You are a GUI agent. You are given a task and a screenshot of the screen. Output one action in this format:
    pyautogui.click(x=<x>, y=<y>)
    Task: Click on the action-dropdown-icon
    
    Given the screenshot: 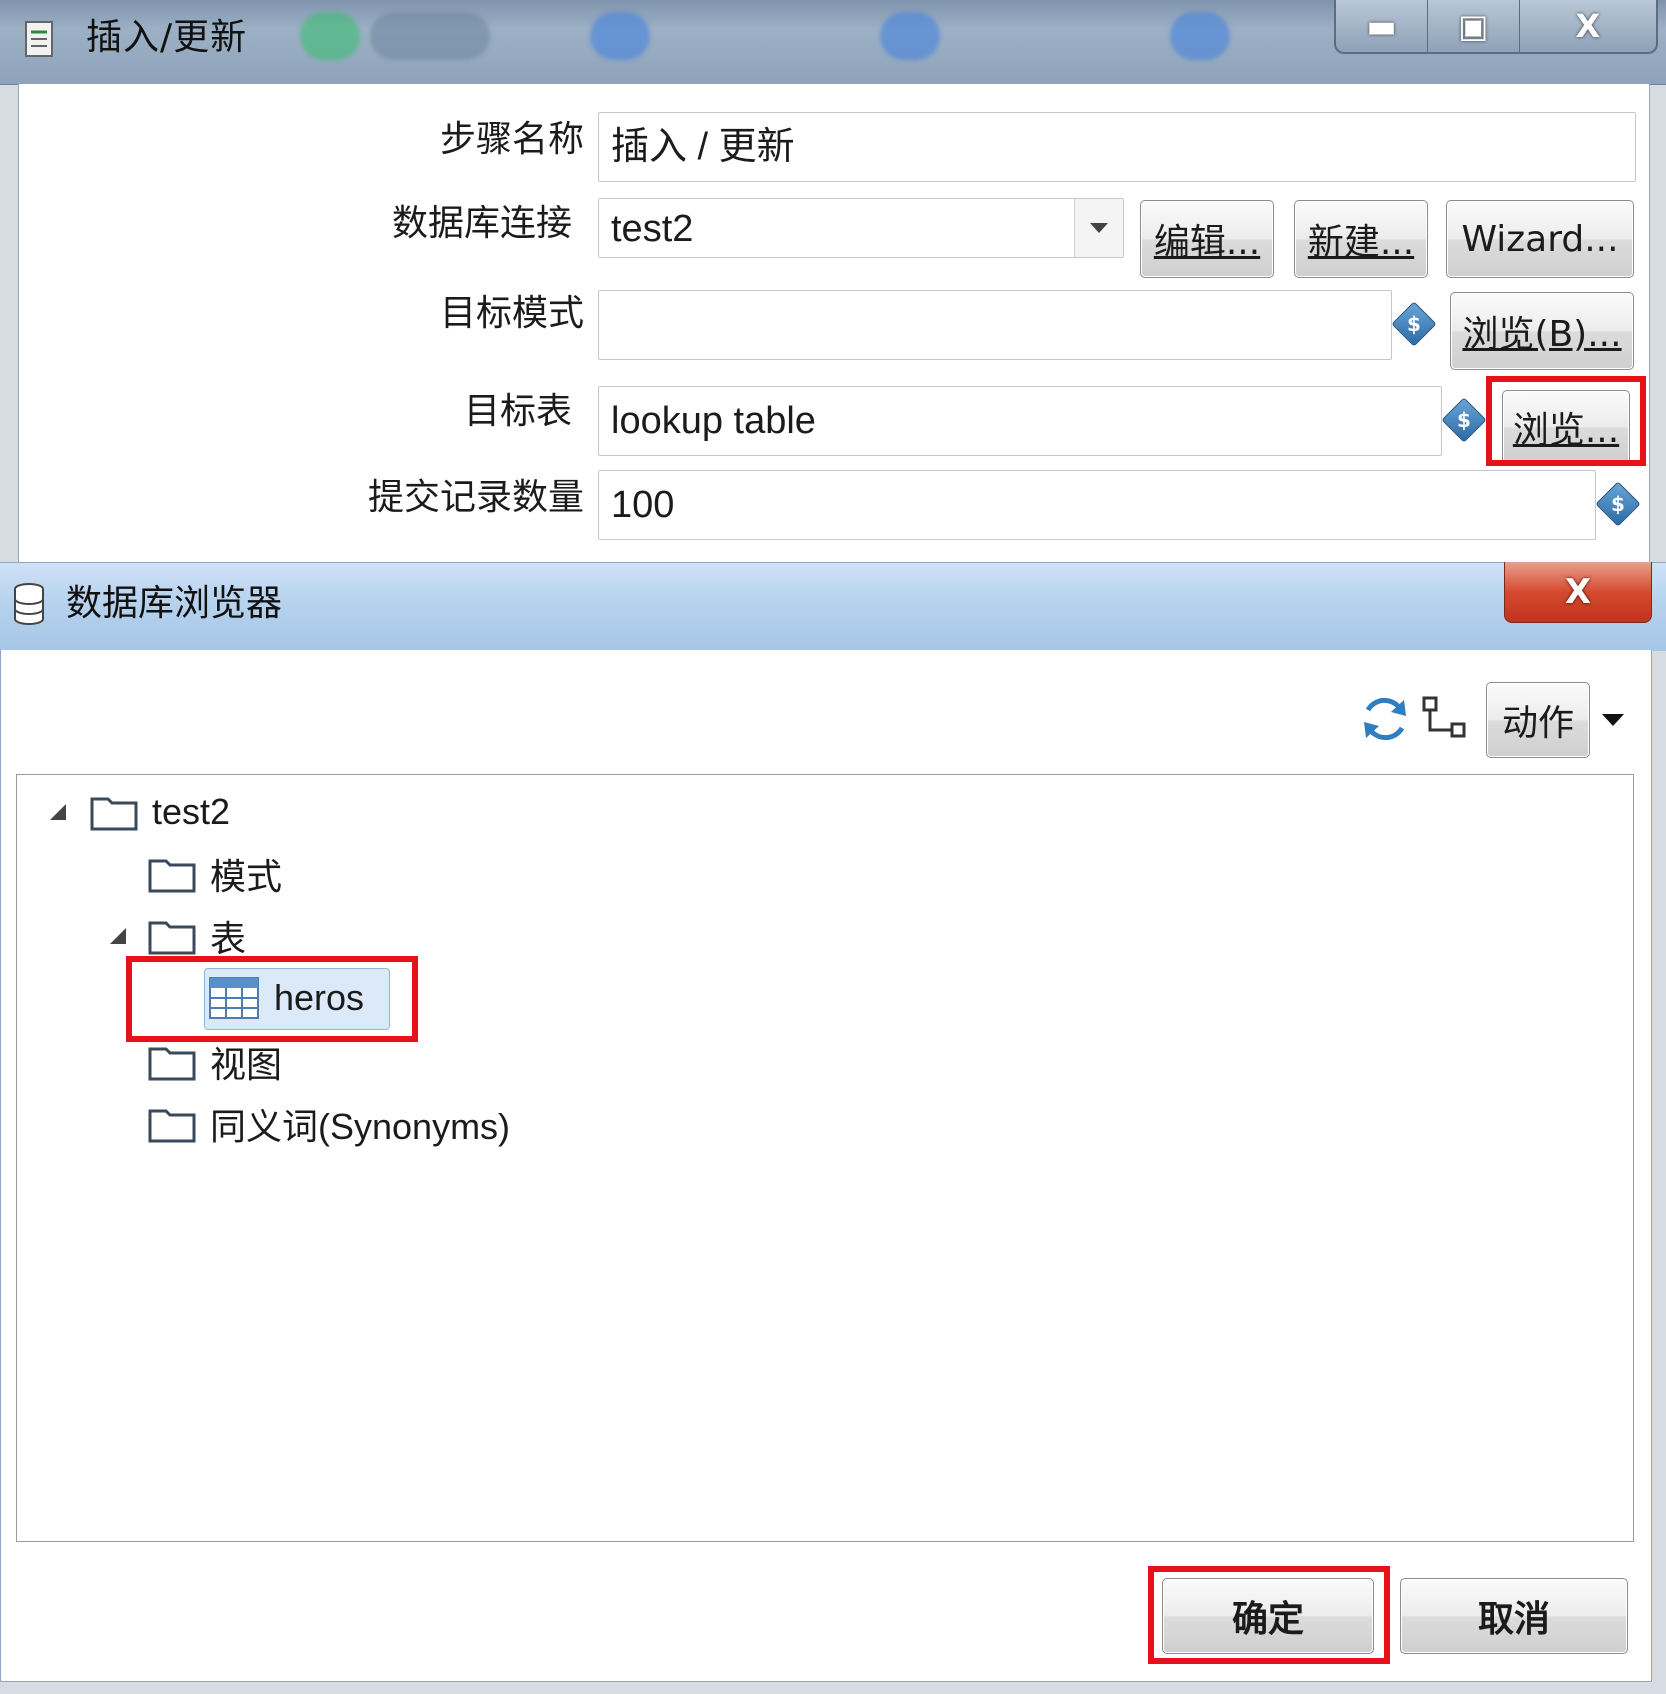 What is the action you would take?
    pyautogui.click(x=1613, y=720)
    